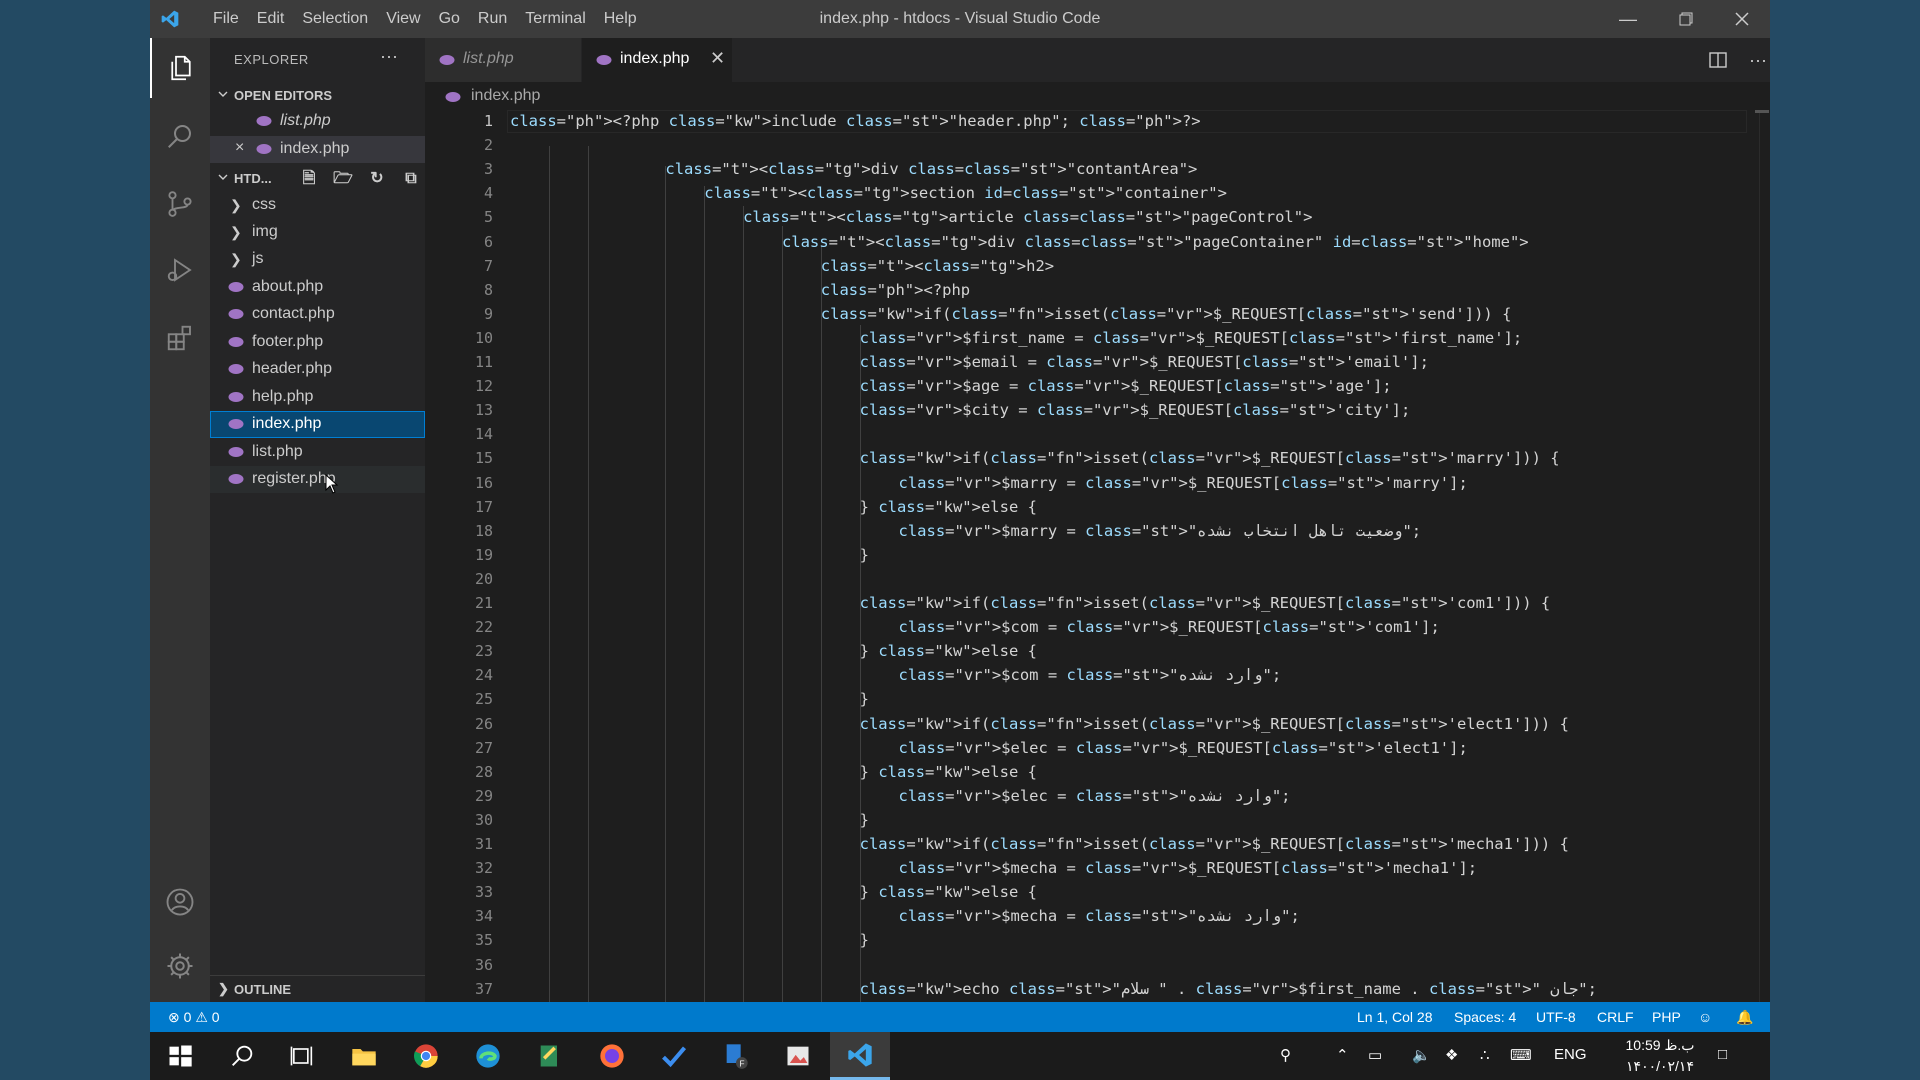 The height and width of the screenshot is (1080, 1920). I want to click on encoding: UTF-8, so click(1556, 1017).